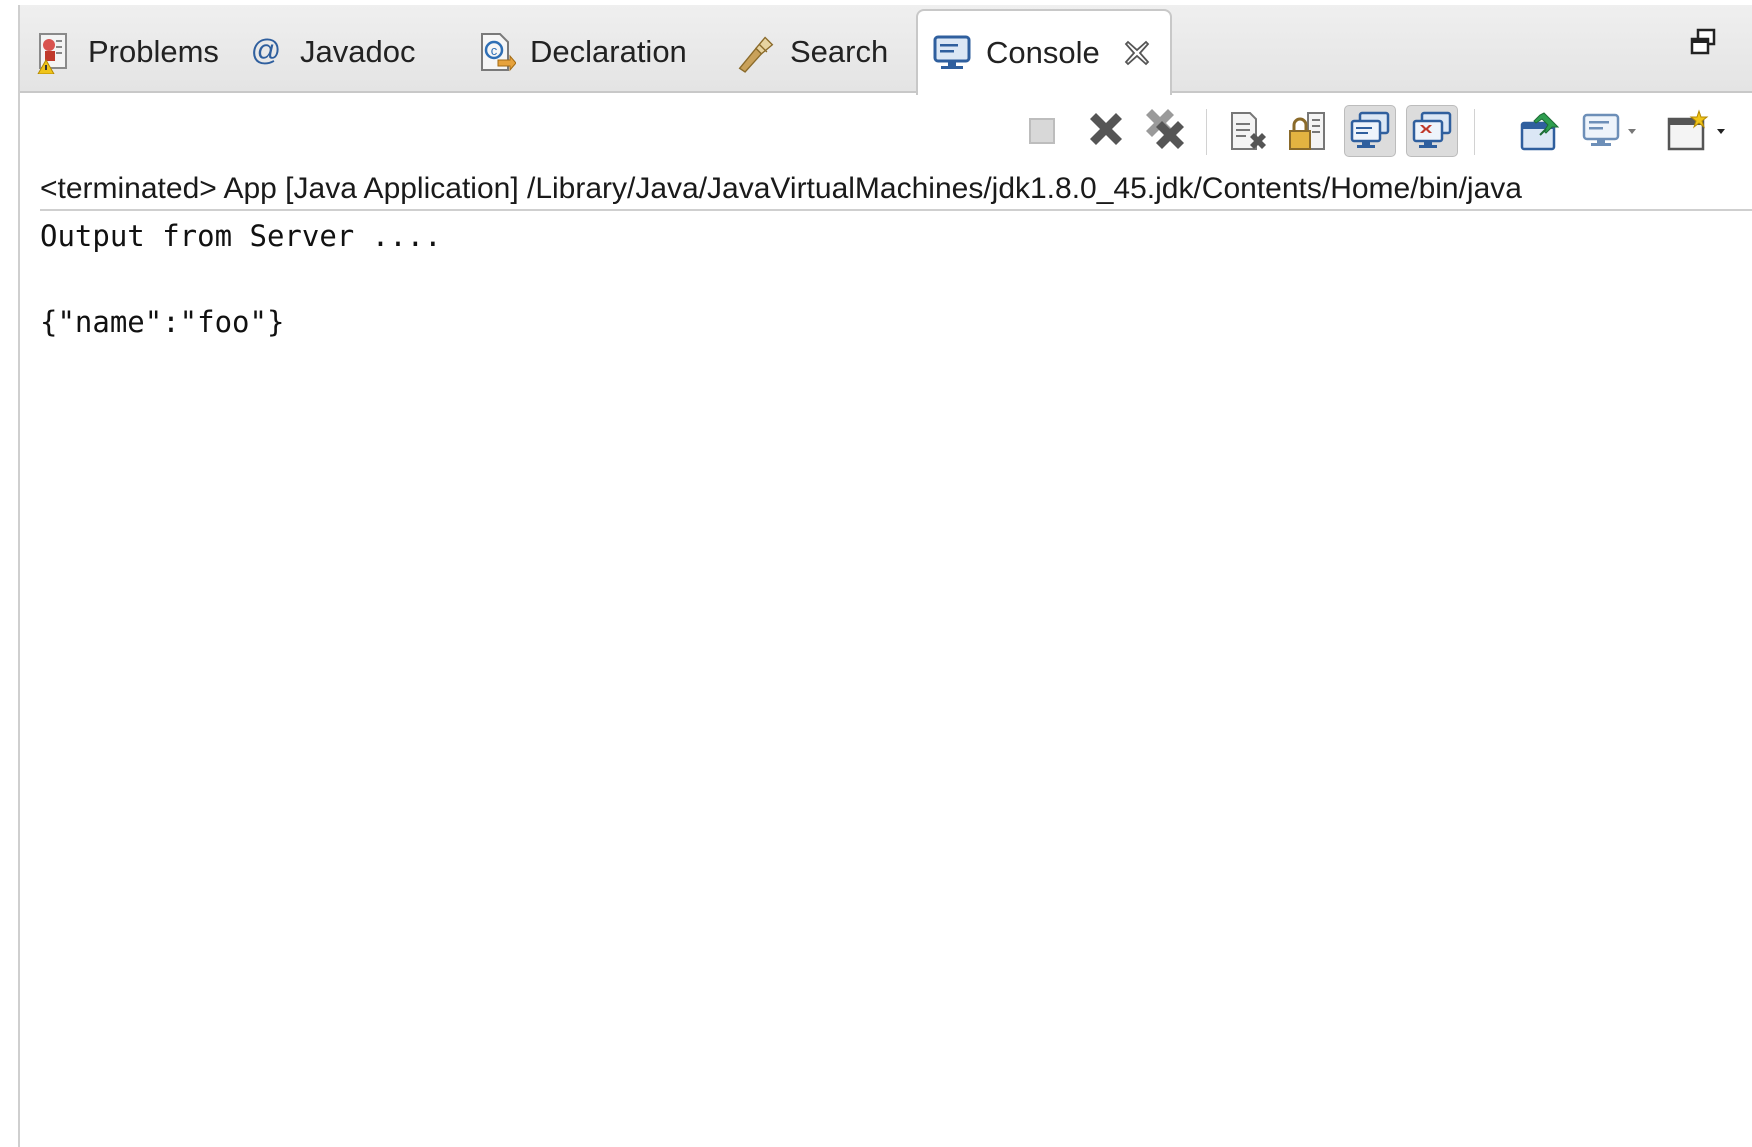 This screenshot has width=1752, height=1147. Describe the element at coordinates (1106, 131) in the screenshot. I see `remove-launch-icon` at that location.